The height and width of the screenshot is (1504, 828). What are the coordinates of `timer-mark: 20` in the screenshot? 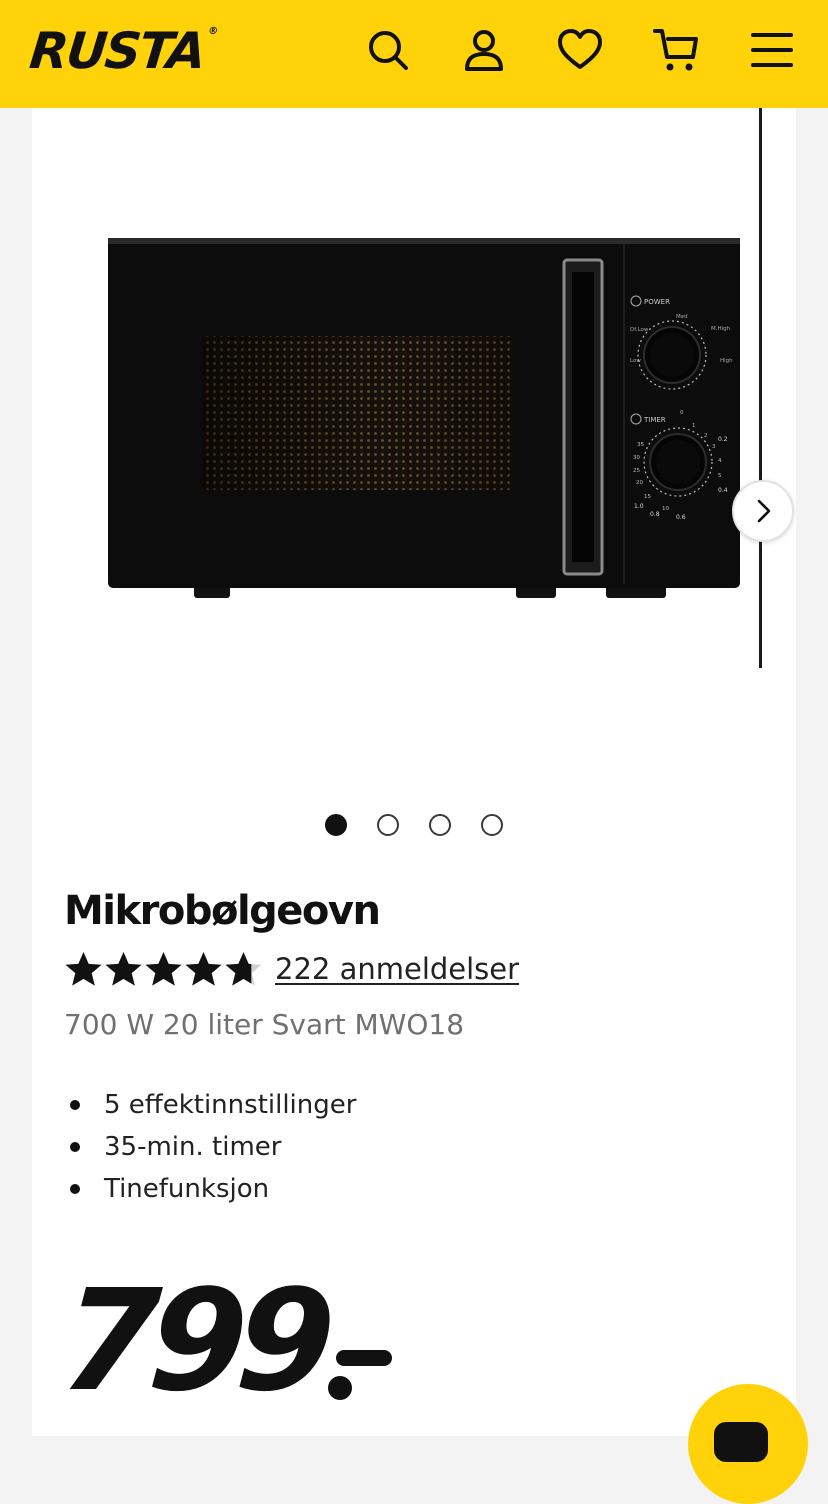 It's located at (639, 483).